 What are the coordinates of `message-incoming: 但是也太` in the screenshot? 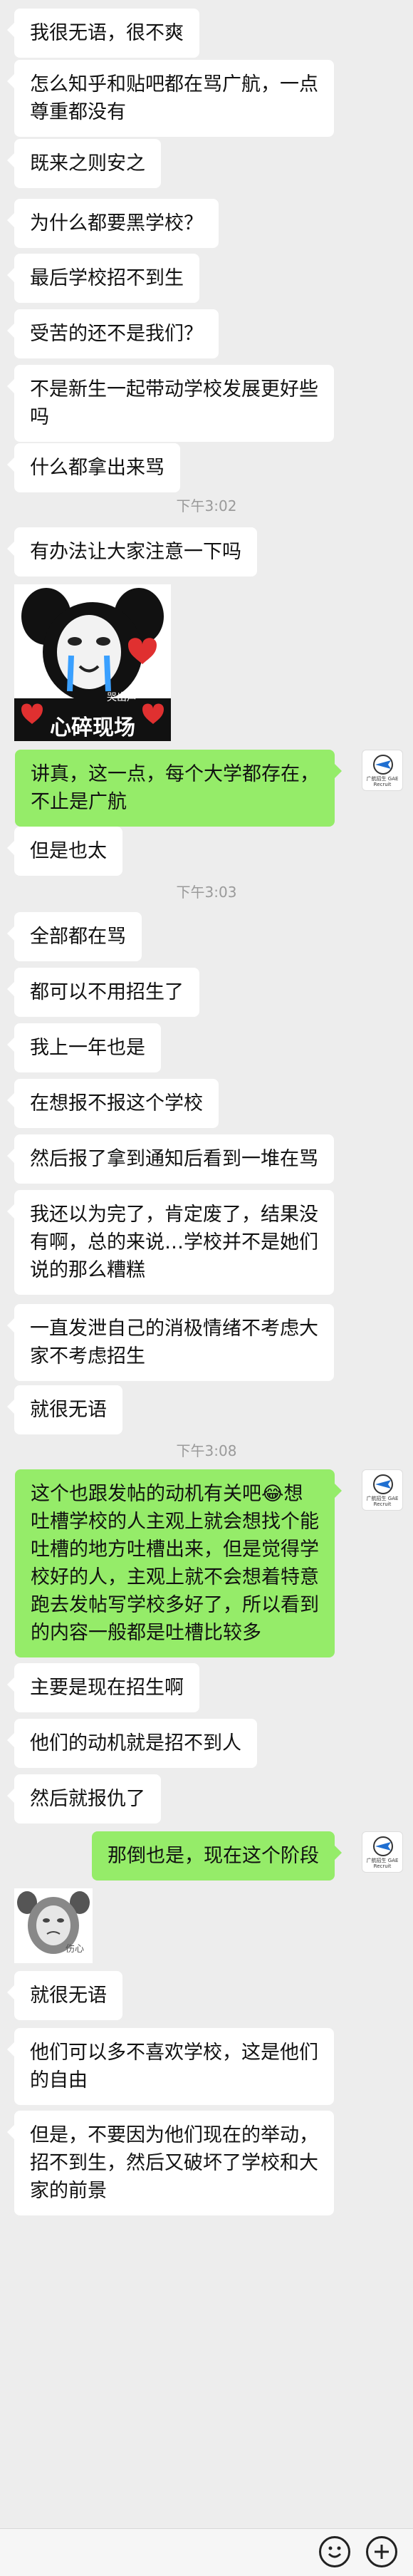 It's located at (64, 852).